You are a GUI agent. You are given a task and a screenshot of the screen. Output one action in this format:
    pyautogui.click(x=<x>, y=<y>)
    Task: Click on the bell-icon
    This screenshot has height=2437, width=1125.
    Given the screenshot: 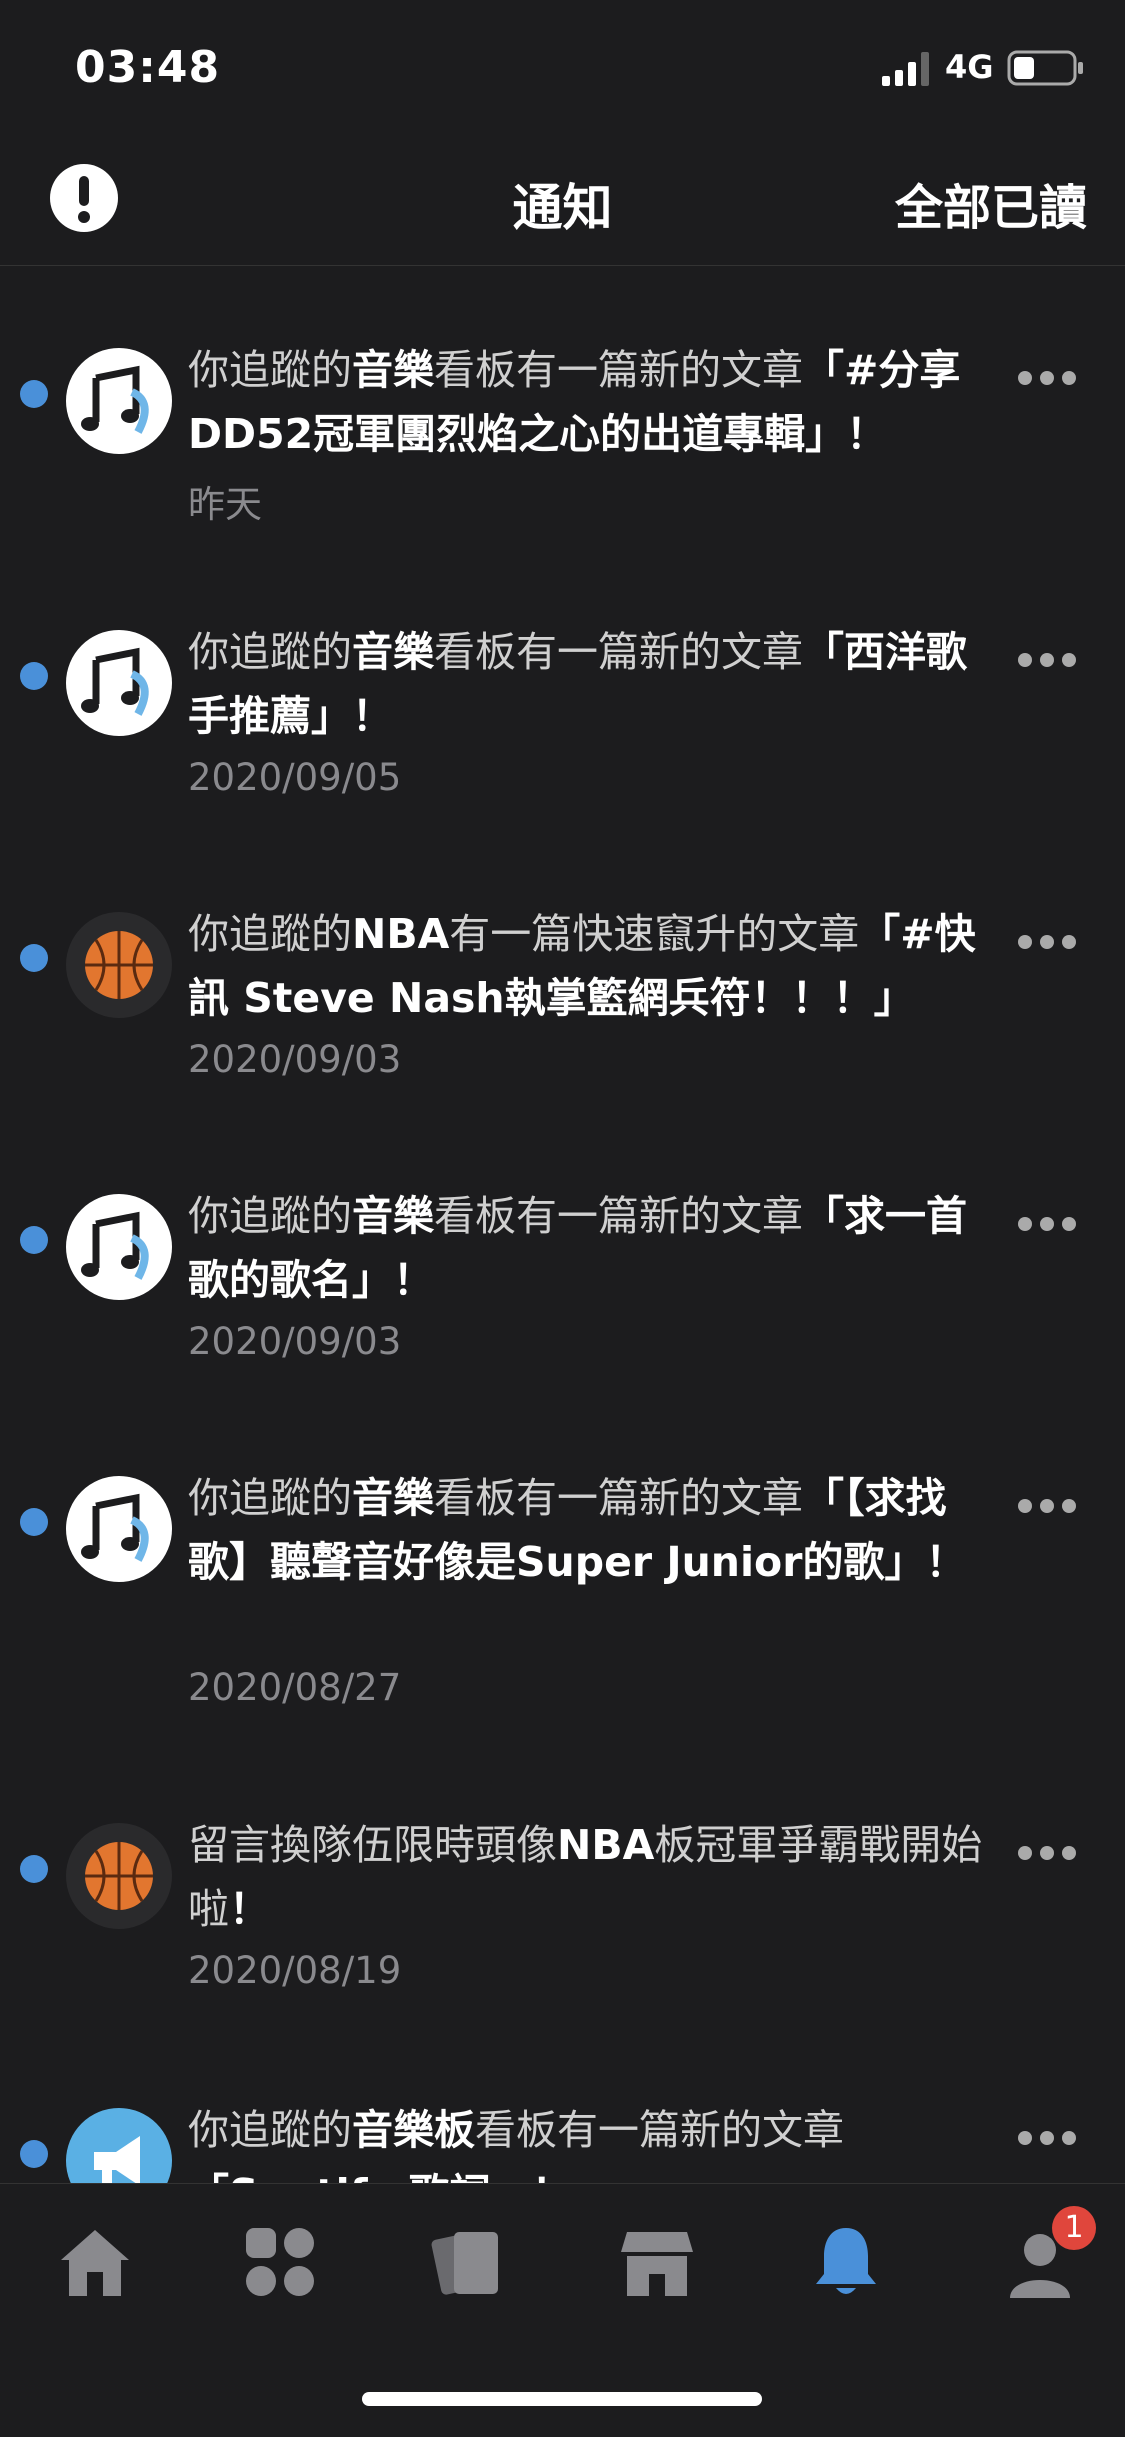 What is the action you would take?
    pyautogui.click(x=846, y=2262)
    